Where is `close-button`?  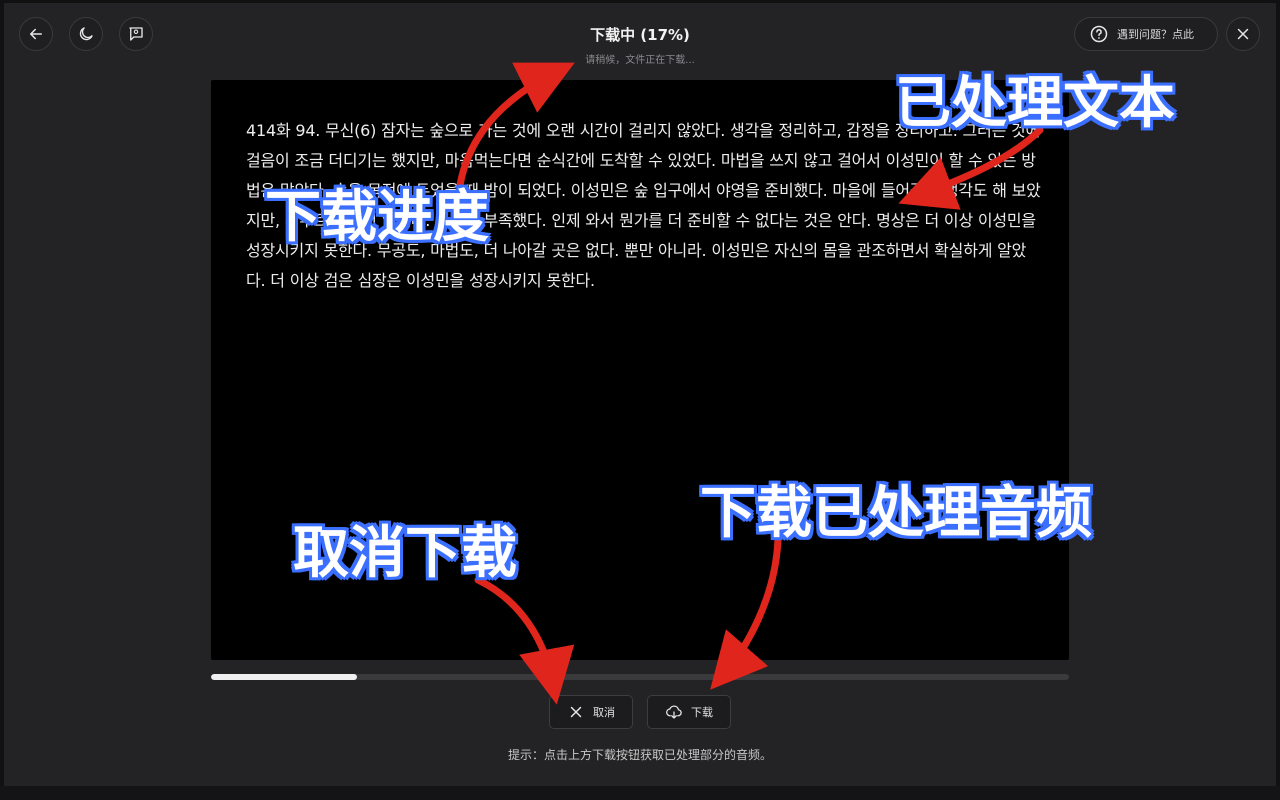
close-button is located at coordinates (1243, 34).